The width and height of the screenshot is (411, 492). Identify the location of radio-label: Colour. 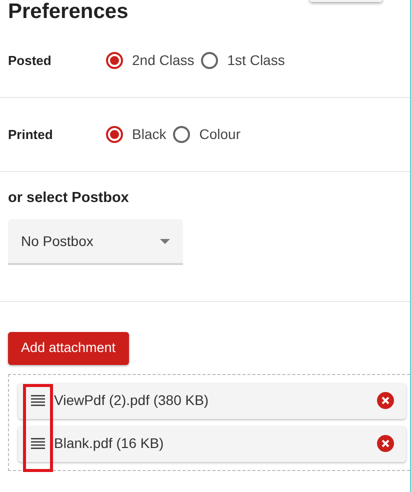
(219, 134).